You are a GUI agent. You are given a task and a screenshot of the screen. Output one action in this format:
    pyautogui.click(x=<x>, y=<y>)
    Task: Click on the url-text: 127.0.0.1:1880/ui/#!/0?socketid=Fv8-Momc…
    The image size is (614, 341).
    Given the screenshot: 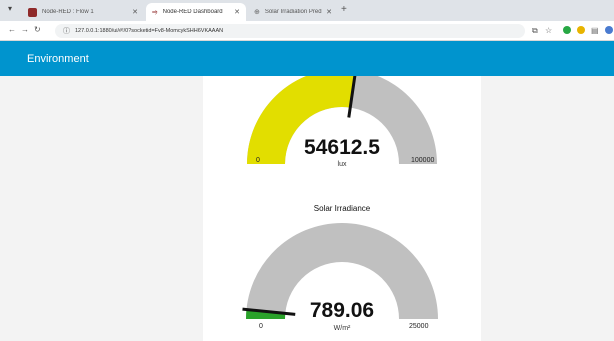 What is the action you would take?
    pyautogui.click(x=149, y=31)
    